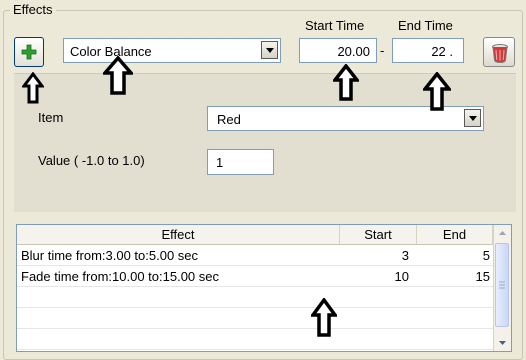  Describe the element at coordinates (455, 235) in the screenshot. I see `column-header-end: End` at that location.